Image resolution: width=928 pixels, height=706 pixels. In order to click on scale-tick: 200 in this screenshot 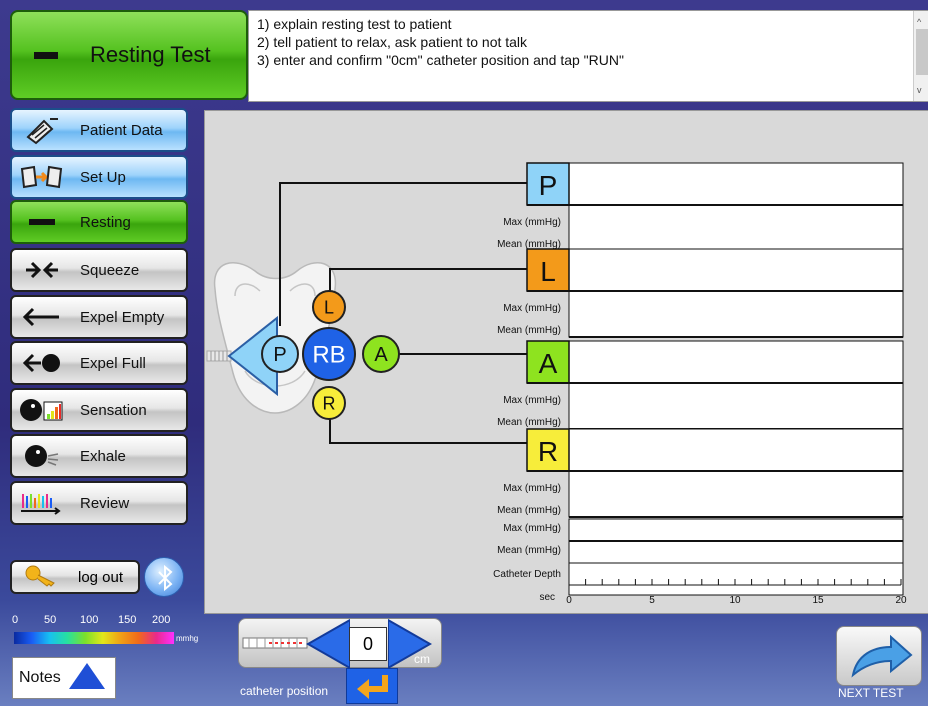, I will do `click(161, 620)`.